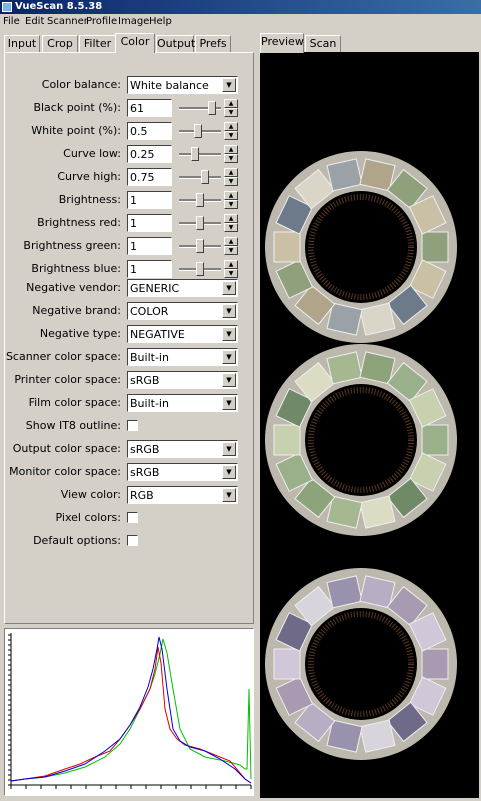  I want to click on row-brightness: Brightness: 1 ▲ ▼, so click(130, 200).